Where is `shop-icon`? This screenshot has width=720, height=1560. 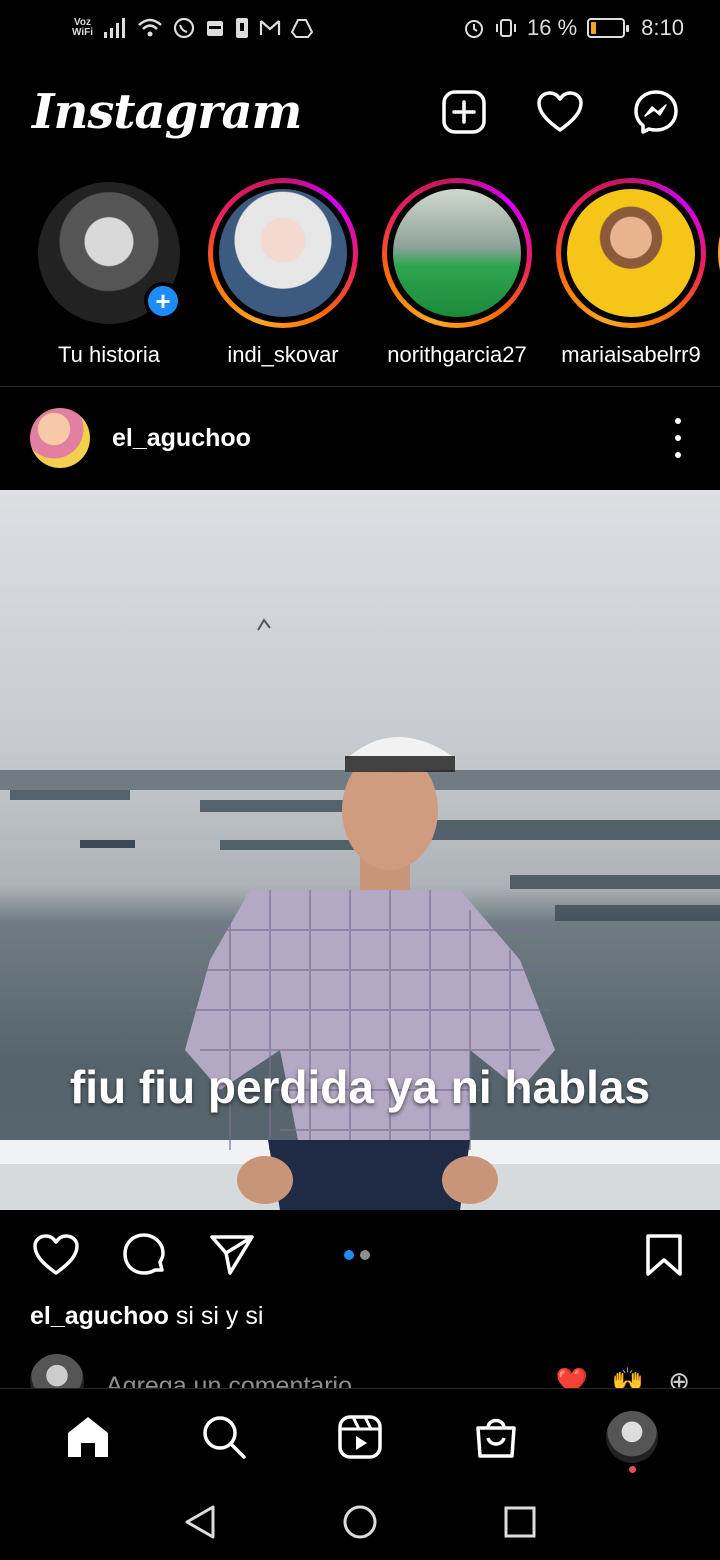 shop-icon is located at coordinates (496, 1438).